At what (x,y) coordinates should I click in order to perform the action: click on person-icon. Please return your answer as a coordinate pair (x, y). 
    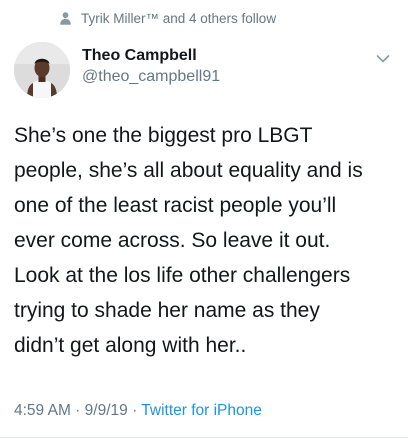
    Looking at the image, I should click on (65, 18).